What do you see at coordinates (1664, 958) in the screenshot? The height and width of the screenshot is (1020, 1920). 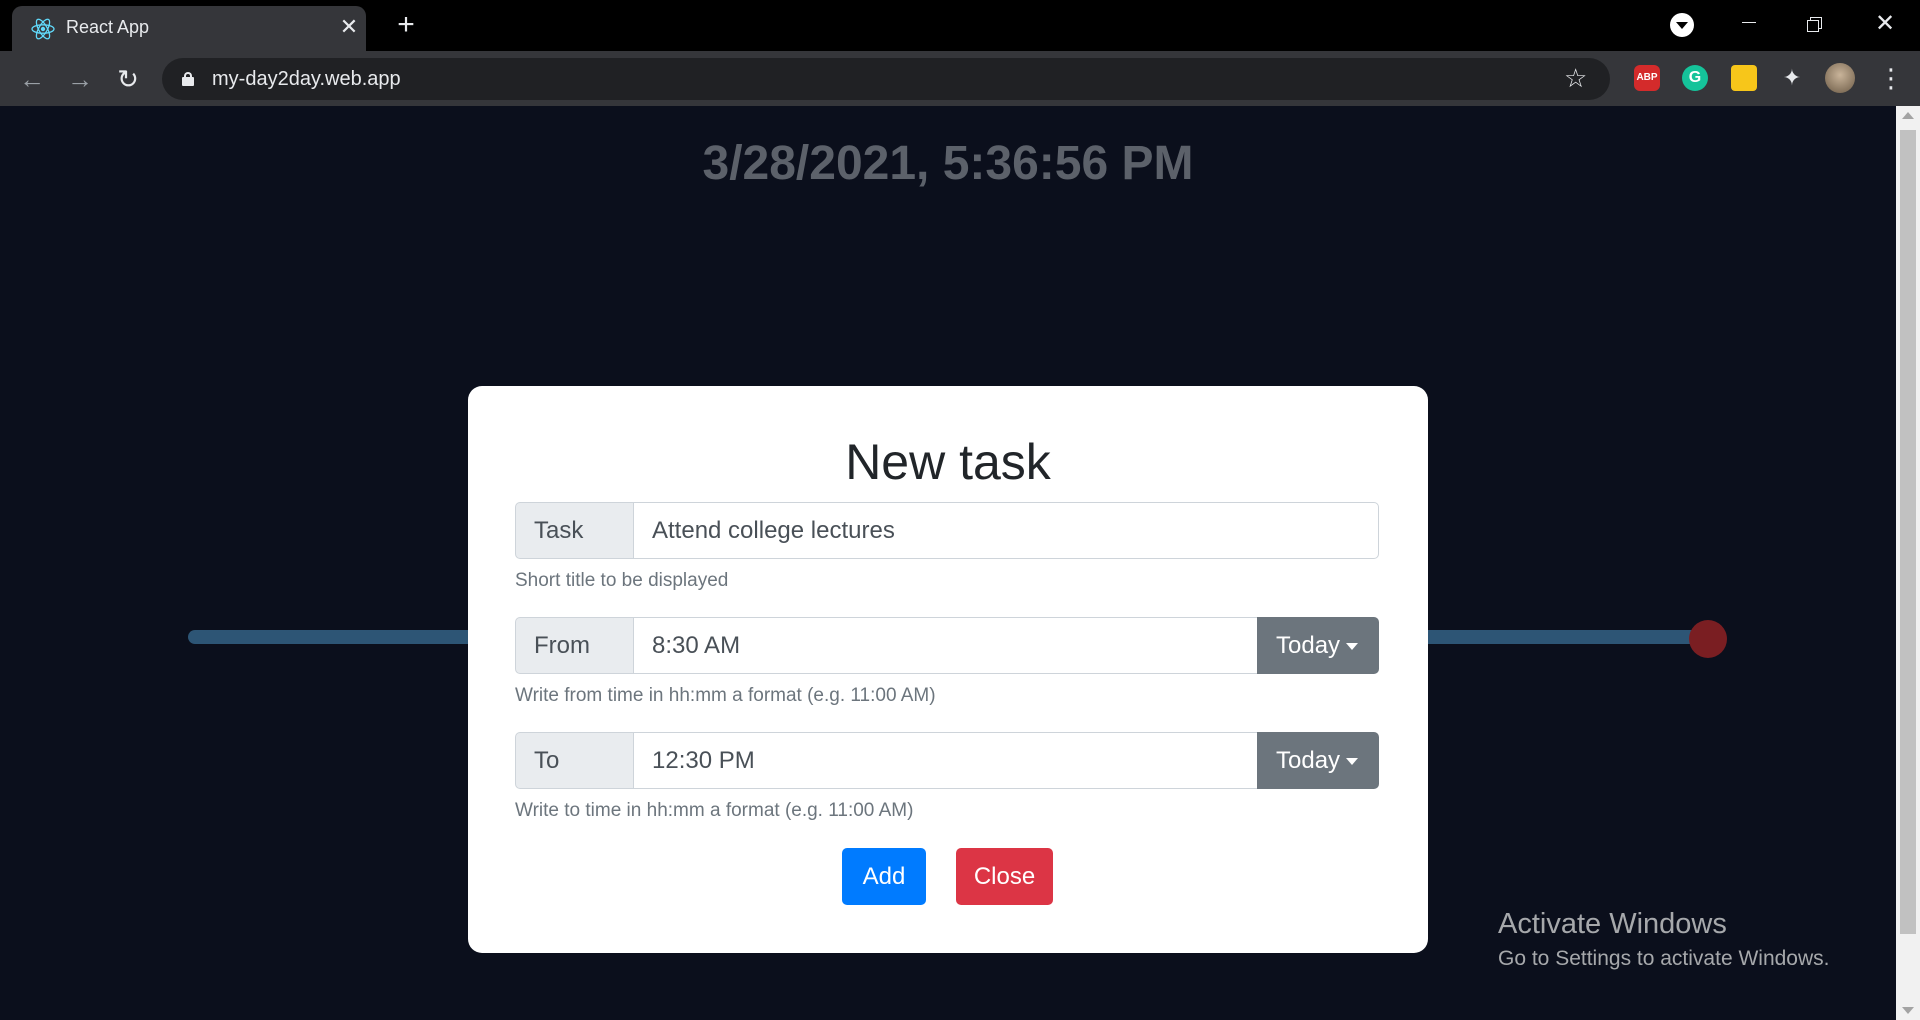 I see `watermark-subtitle: Go to Settings to activate Windows.` at bounding box center [1664, 958].